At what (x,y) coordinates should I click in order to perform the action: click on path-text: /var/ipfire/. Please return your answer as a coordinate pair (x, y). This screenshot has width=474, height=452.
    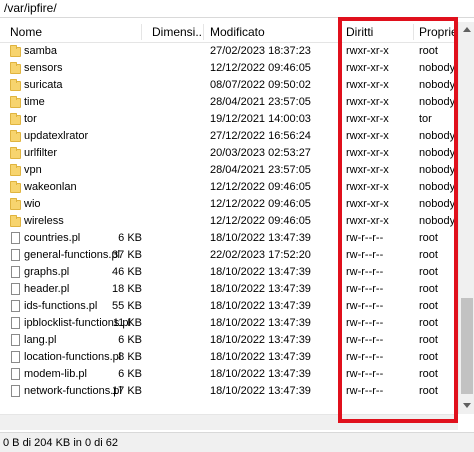
    Looking at the image, I should click on (30, 8).